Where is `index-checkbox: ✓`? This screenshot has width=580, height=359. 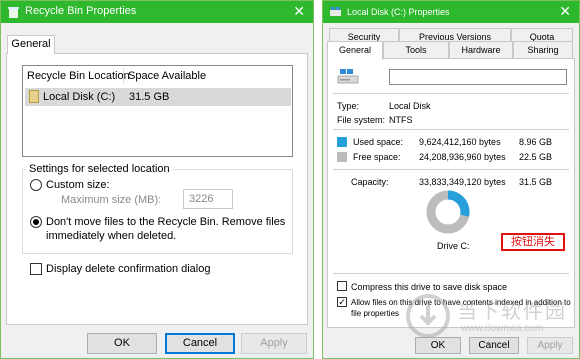
index-checkbox: ✓ is located at coordinates (342, 302).